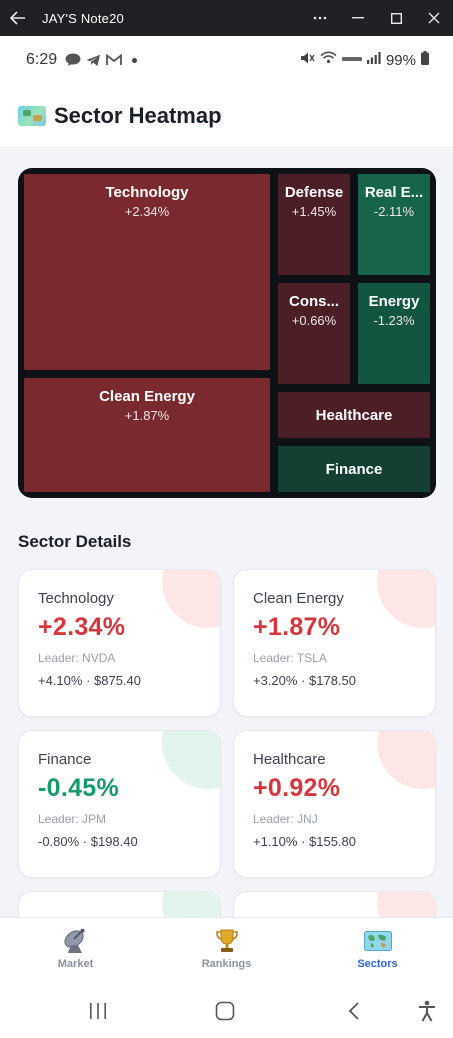  I want to click on tile-name: Technology, so click(147, 192).